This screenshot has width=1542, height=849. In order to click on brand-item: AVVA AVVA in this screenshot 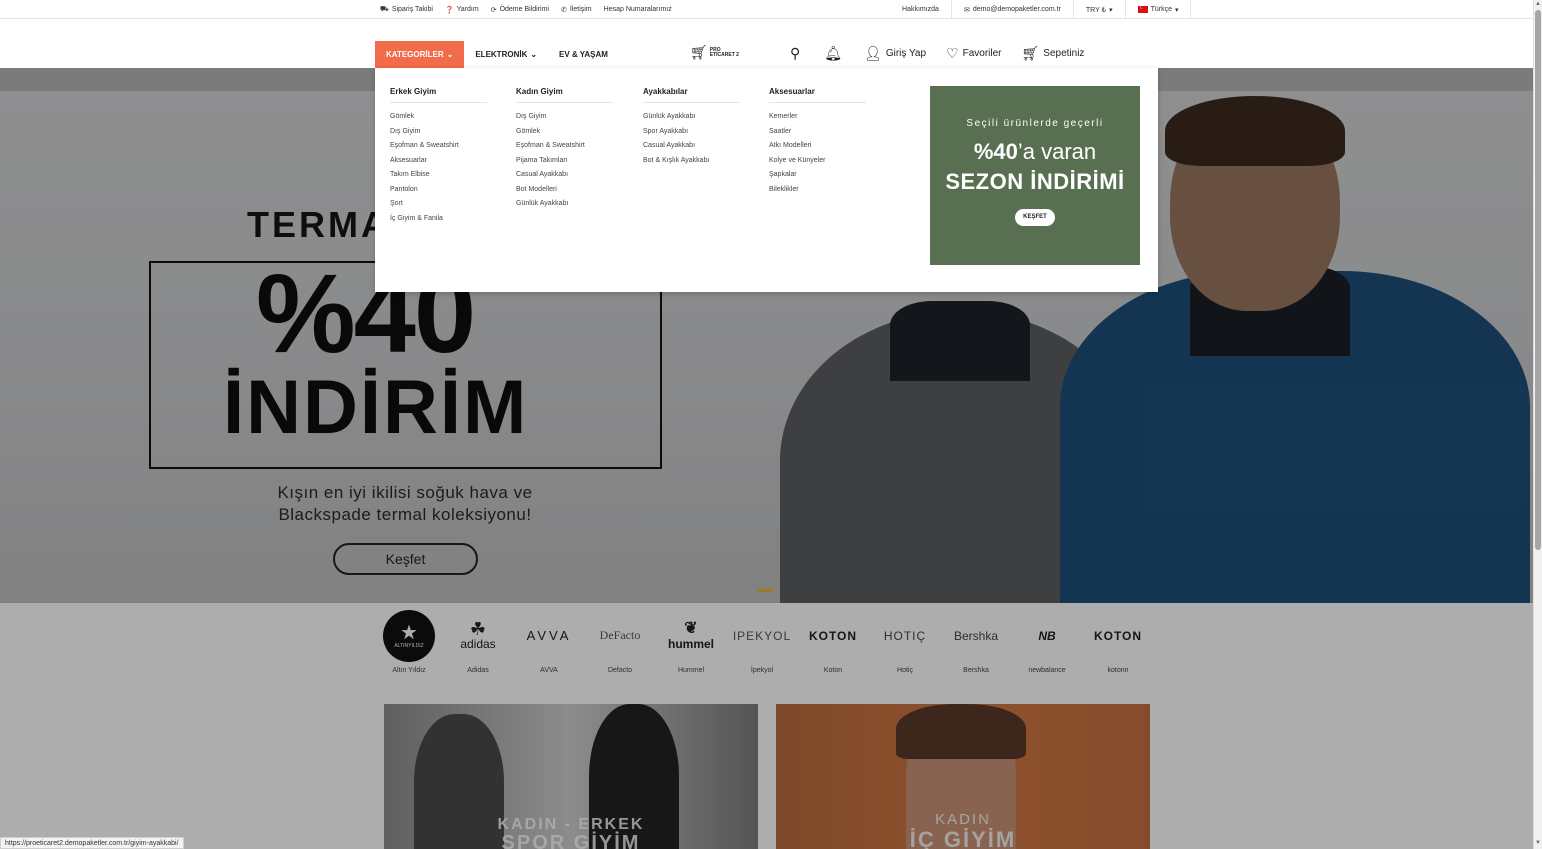, I will do `click(549, 641)`.